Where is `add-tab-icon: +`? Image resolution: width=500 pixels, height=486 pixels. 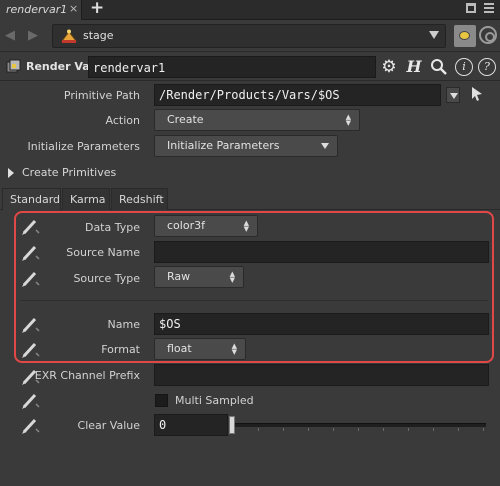 add-tab-icon: + is located at coordinates (97, 9).